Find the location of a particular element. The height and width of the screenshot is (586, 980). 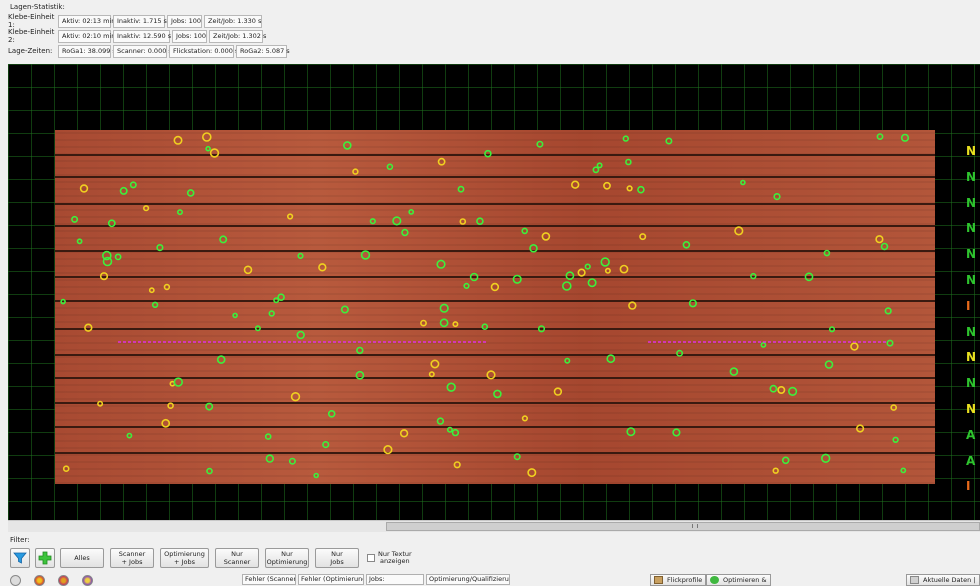

filter-scanner-jobs-button: Scanner + Jobs is located at coordinates (132, 558).